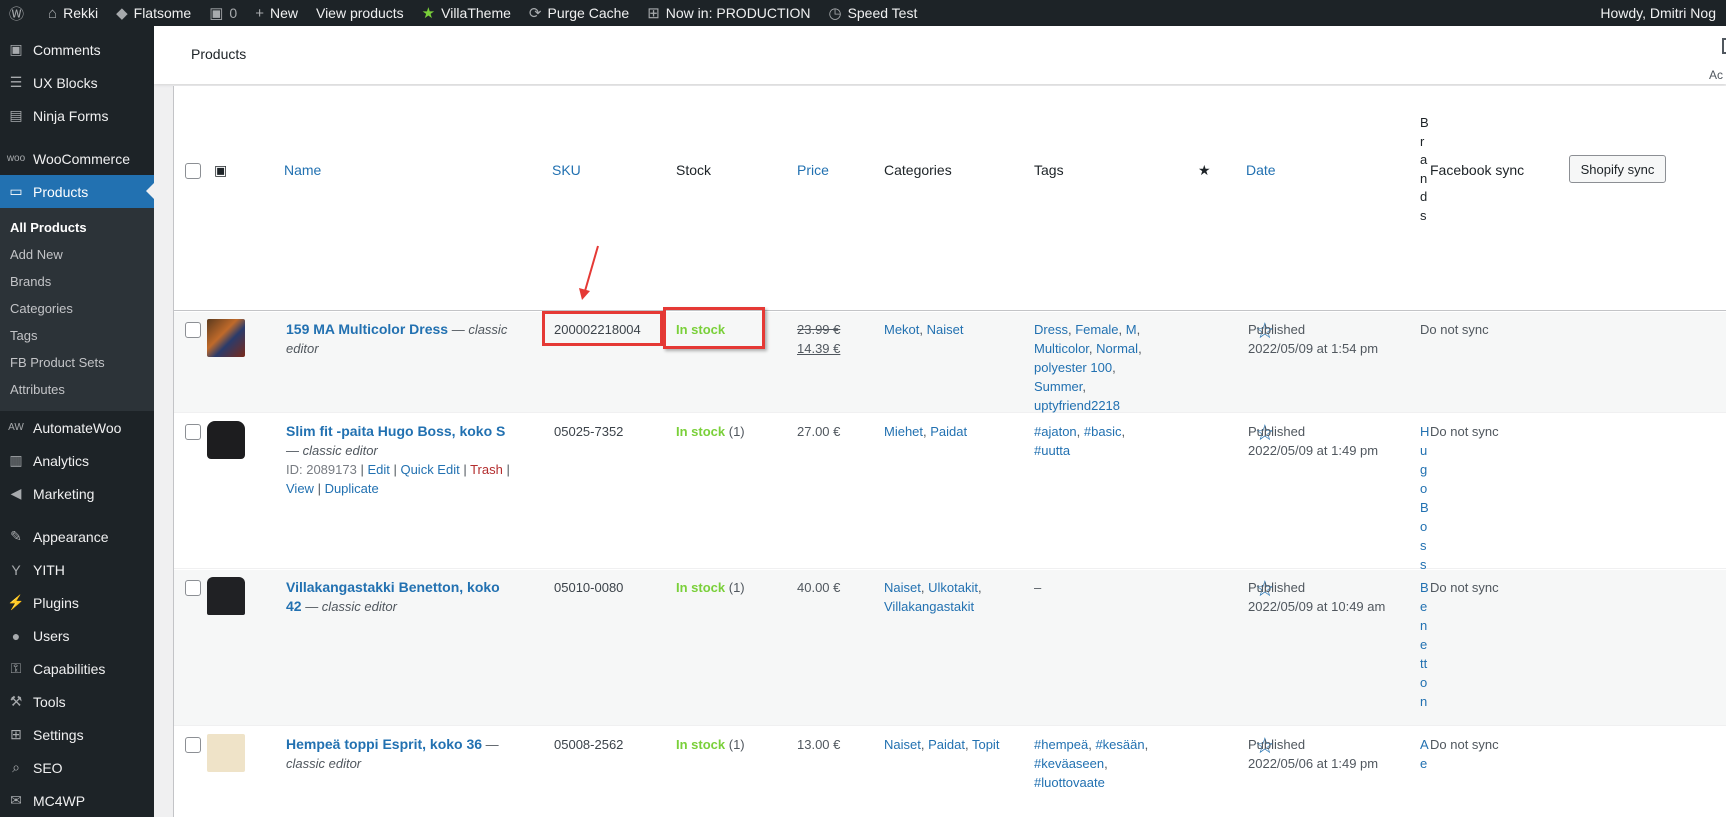 The height and width of the screenshot is (817, 1726). I want to click on menu-comments: ▣ Comments, so click(77, 49).